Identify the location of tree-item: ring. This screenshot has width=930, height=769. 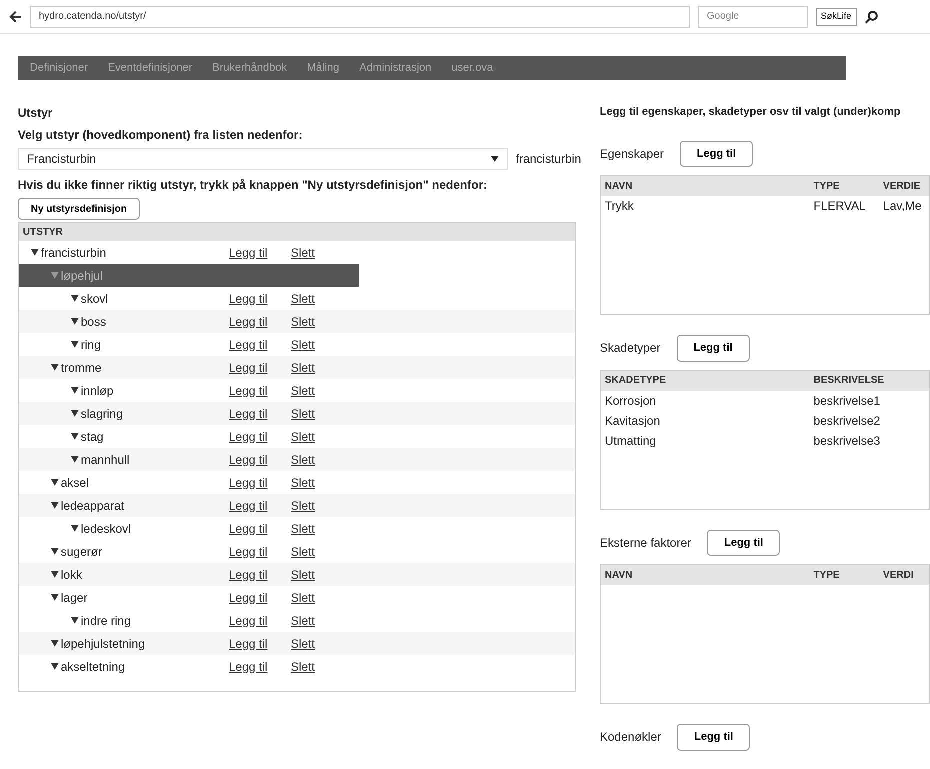
(91, 345).